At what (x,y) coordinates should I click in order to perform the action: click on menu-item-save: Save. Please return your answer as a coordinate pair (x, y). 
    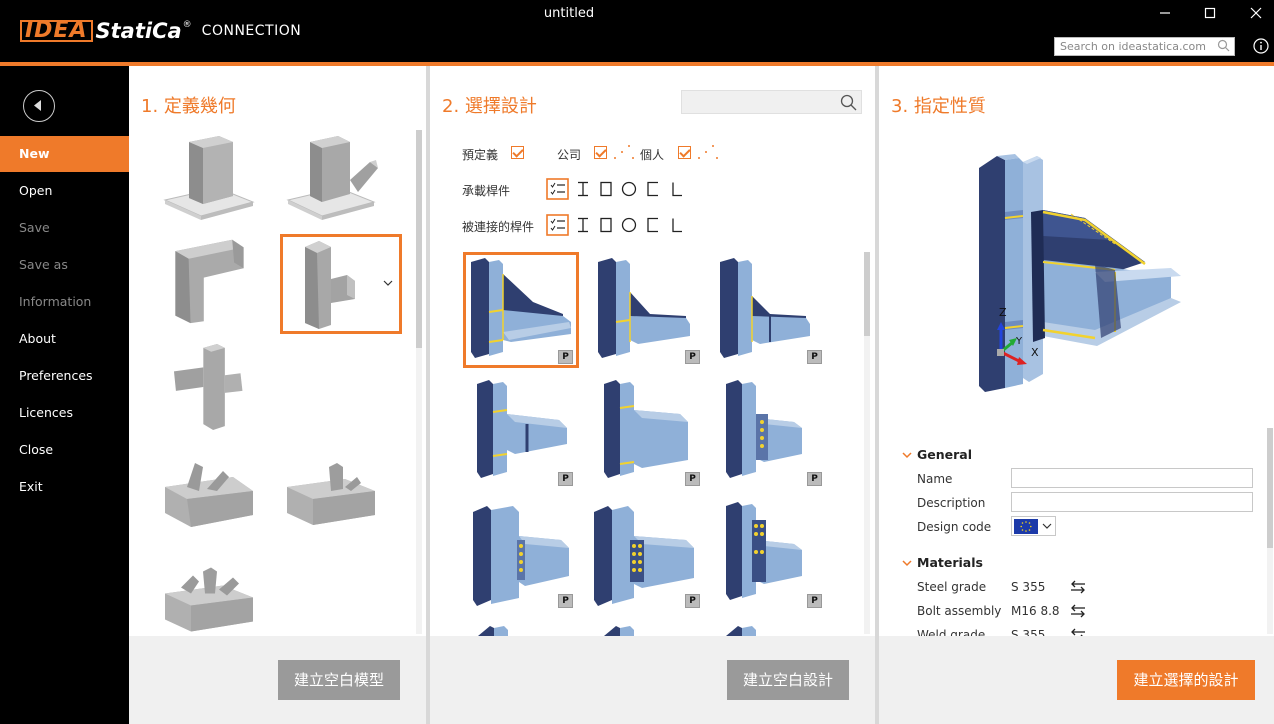
    Looking at the image, I should click on (64, 228).